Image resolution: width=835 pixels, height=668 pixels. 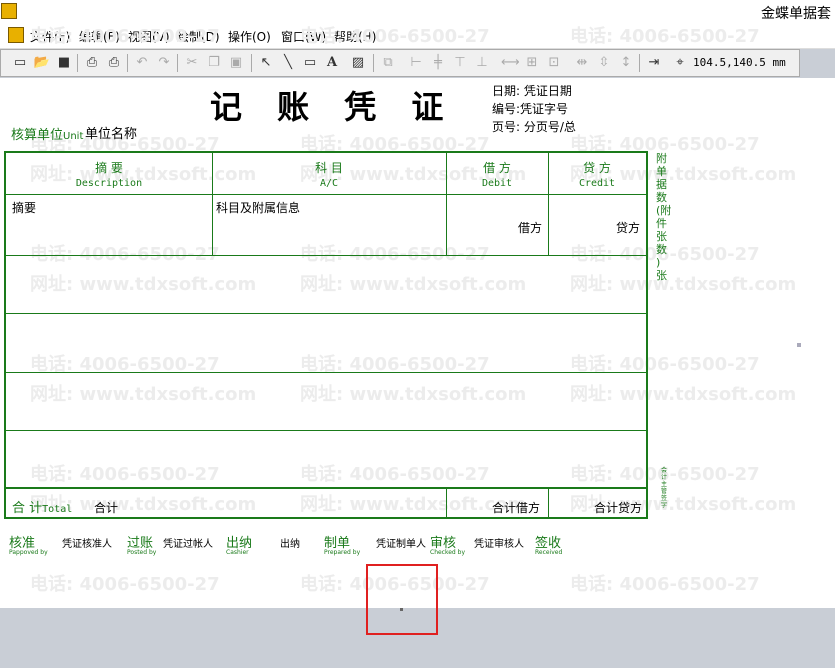 I want to click on align-top-icon: ⊤, so click(x=460, y=63).